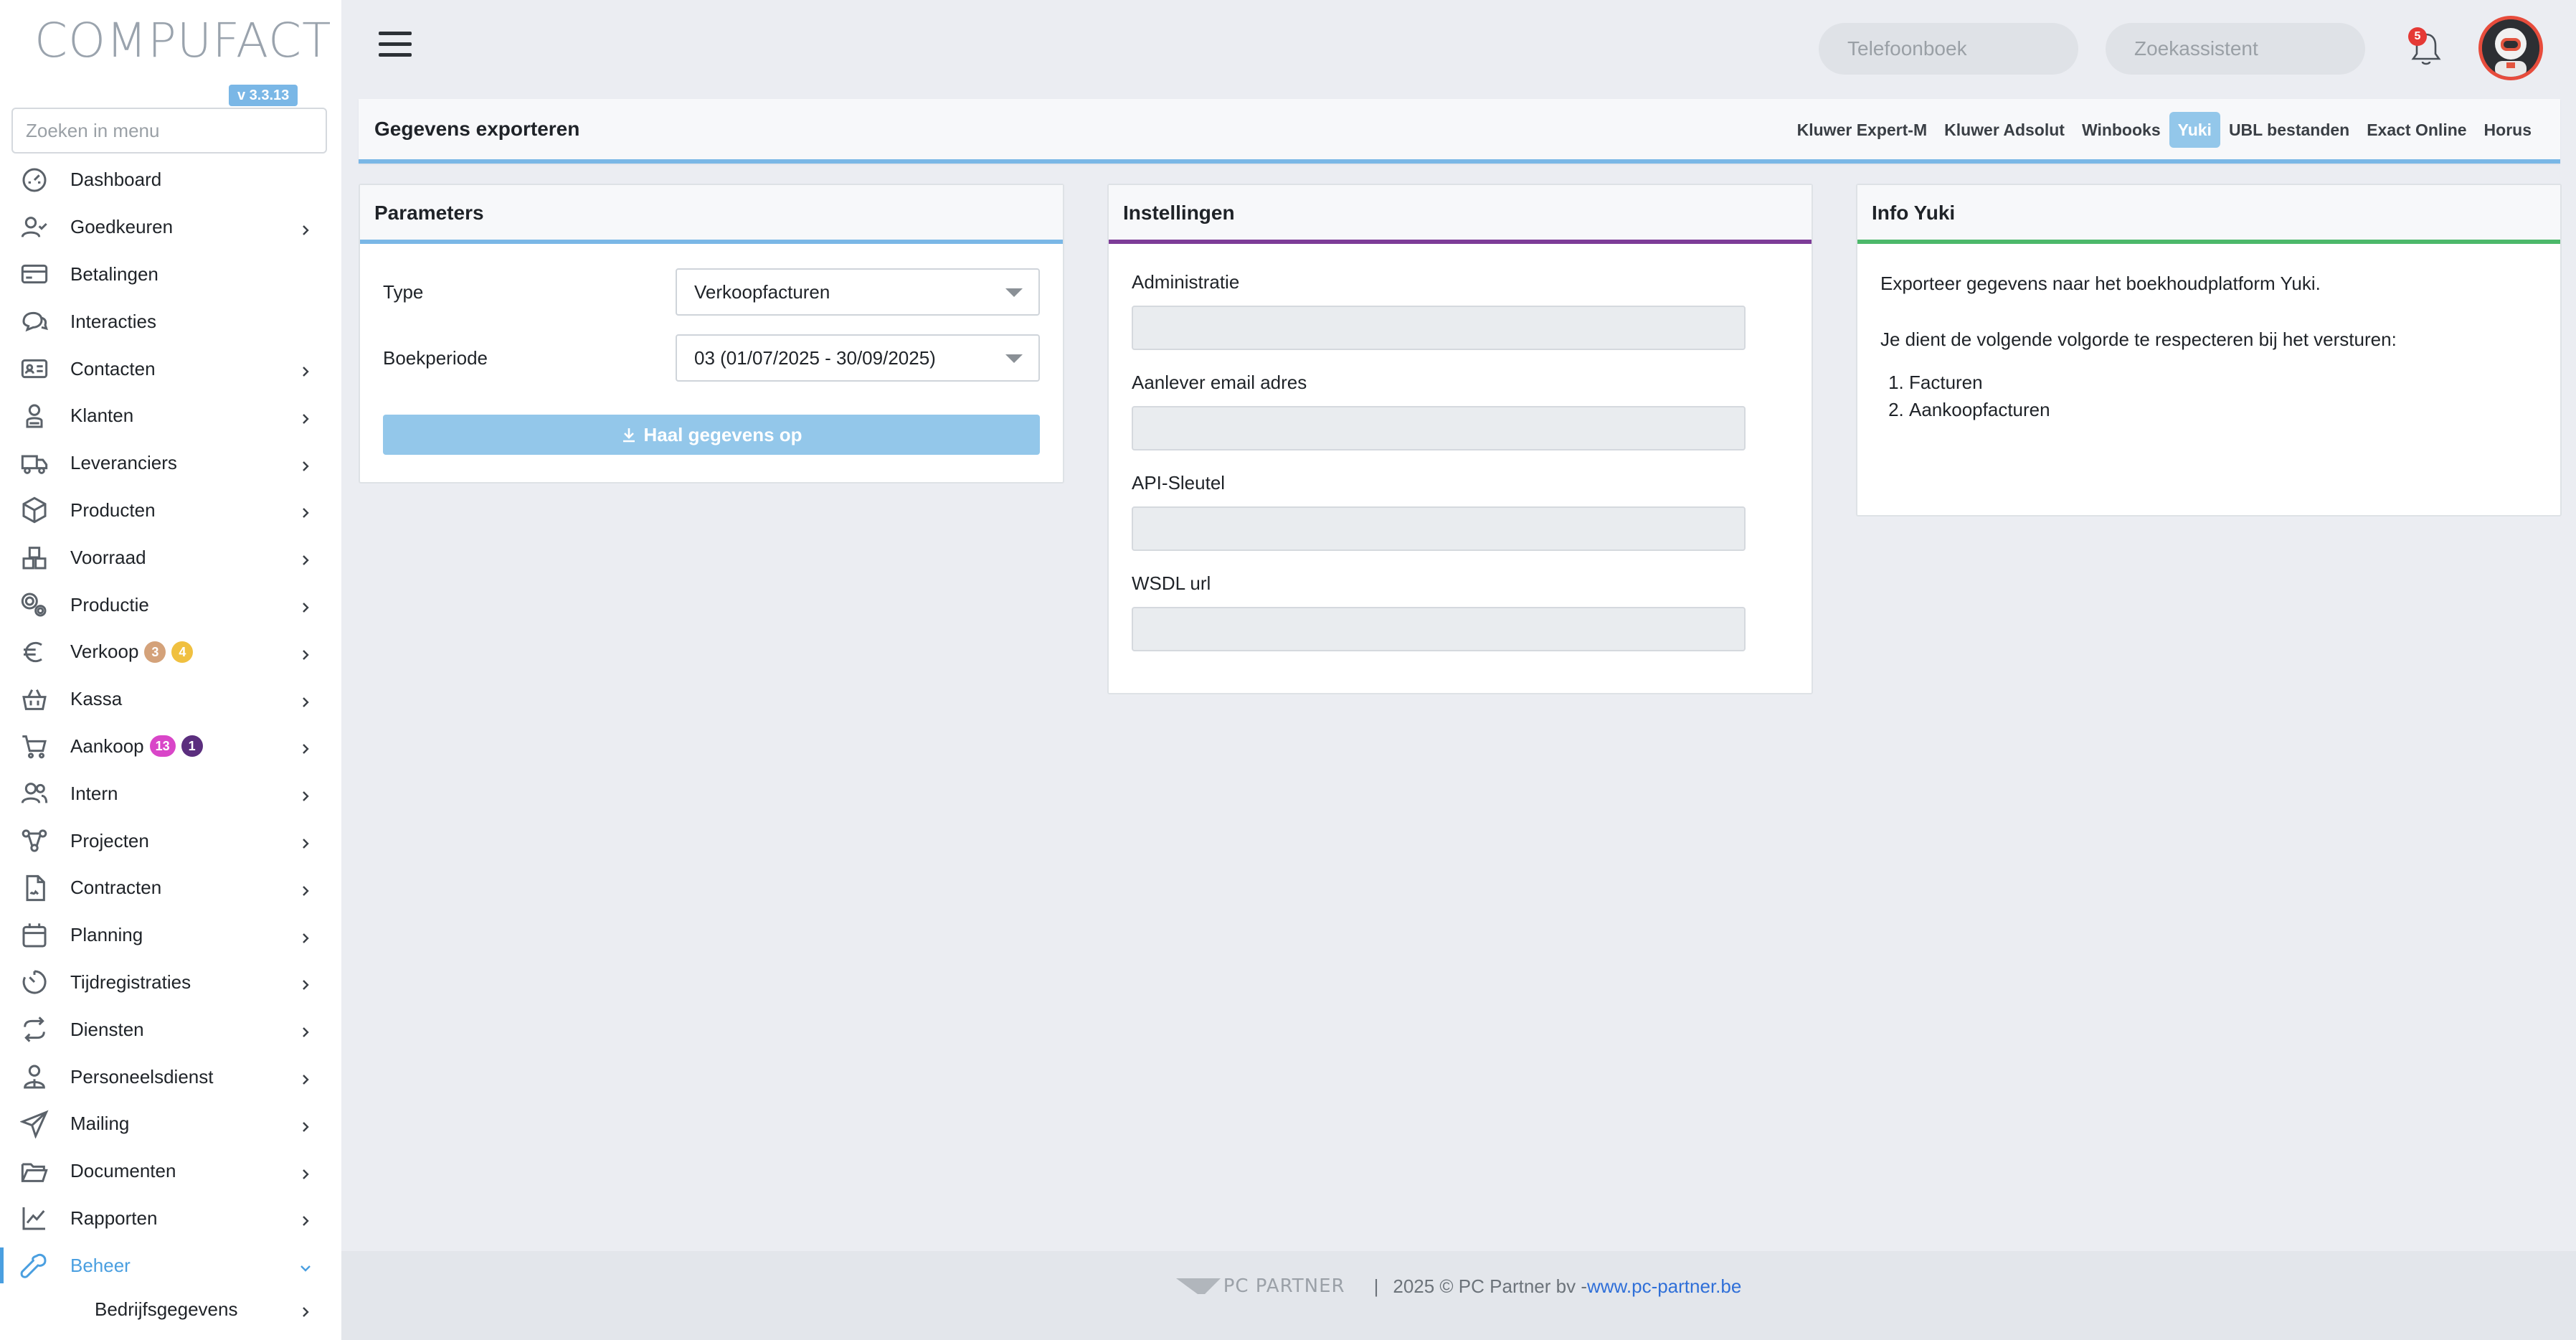 The width and height of the screenshot is (2576, 1340). I want to click on sidebar-item-projecten: Projecten, so click(170, 841).